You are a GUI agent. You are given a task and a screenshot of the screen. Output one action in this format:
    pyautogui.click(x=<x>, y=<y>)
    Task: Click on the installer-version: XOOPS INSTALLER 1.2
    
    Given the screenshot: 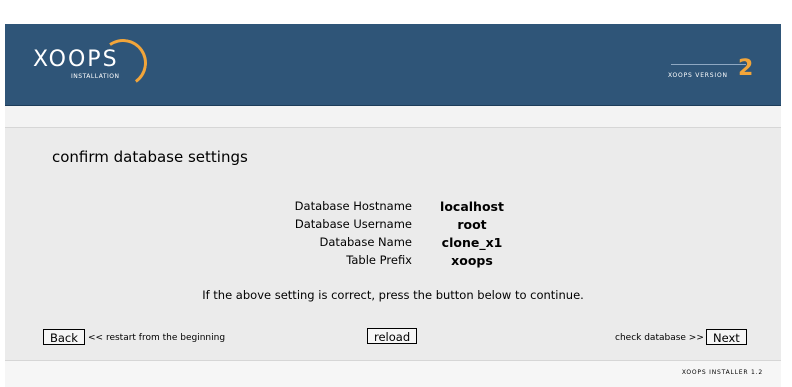 What is the action you would take?
    pyautogui.click(x=722, y=372)
    